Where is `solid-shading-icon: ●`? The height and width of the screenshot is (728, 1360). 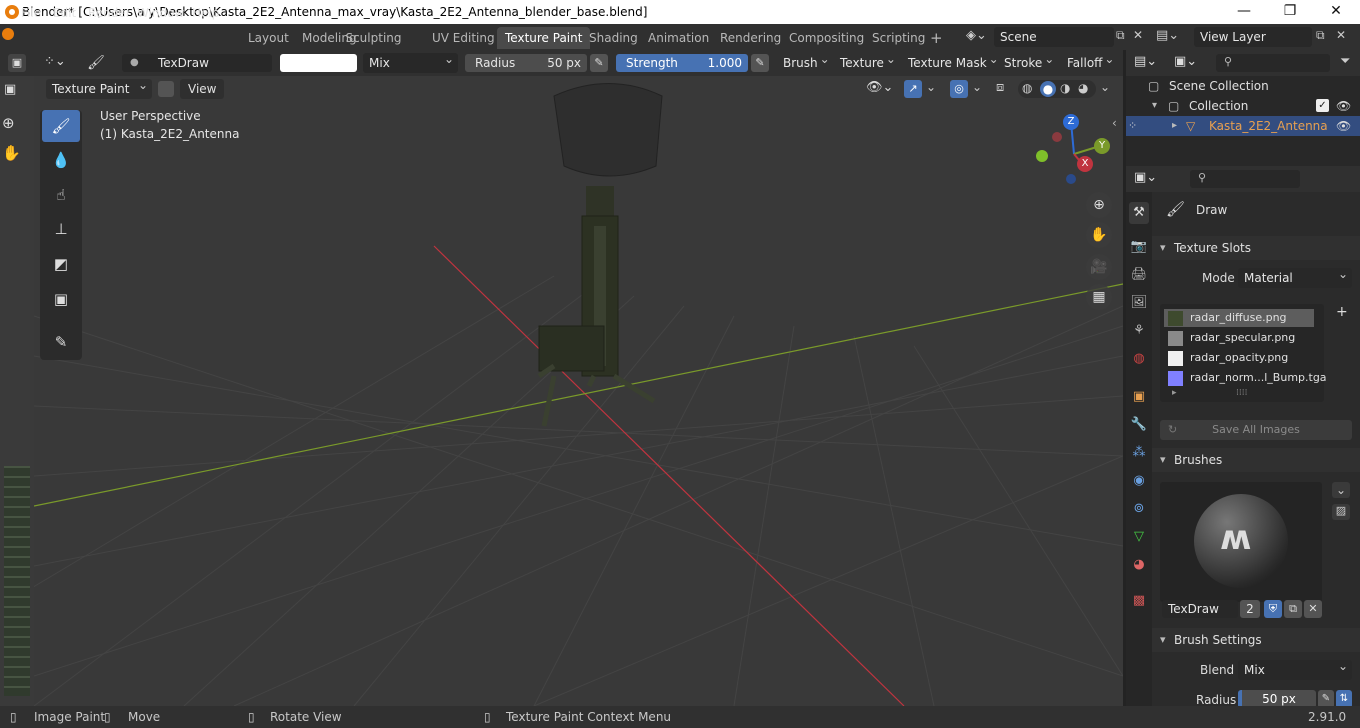
solid-shading-icon: ● is located at coordinates (1048, 89).